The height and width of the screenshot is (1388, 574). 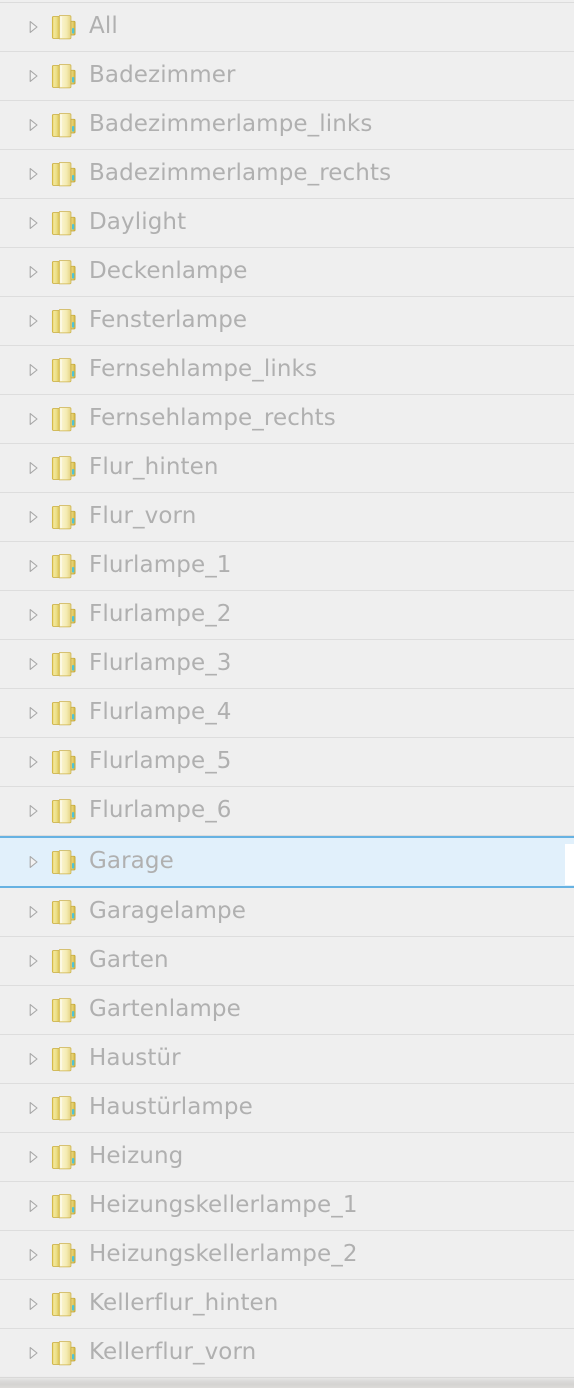 I want to click on tree-row: Flur_hinten, so click(x=287, y=468).